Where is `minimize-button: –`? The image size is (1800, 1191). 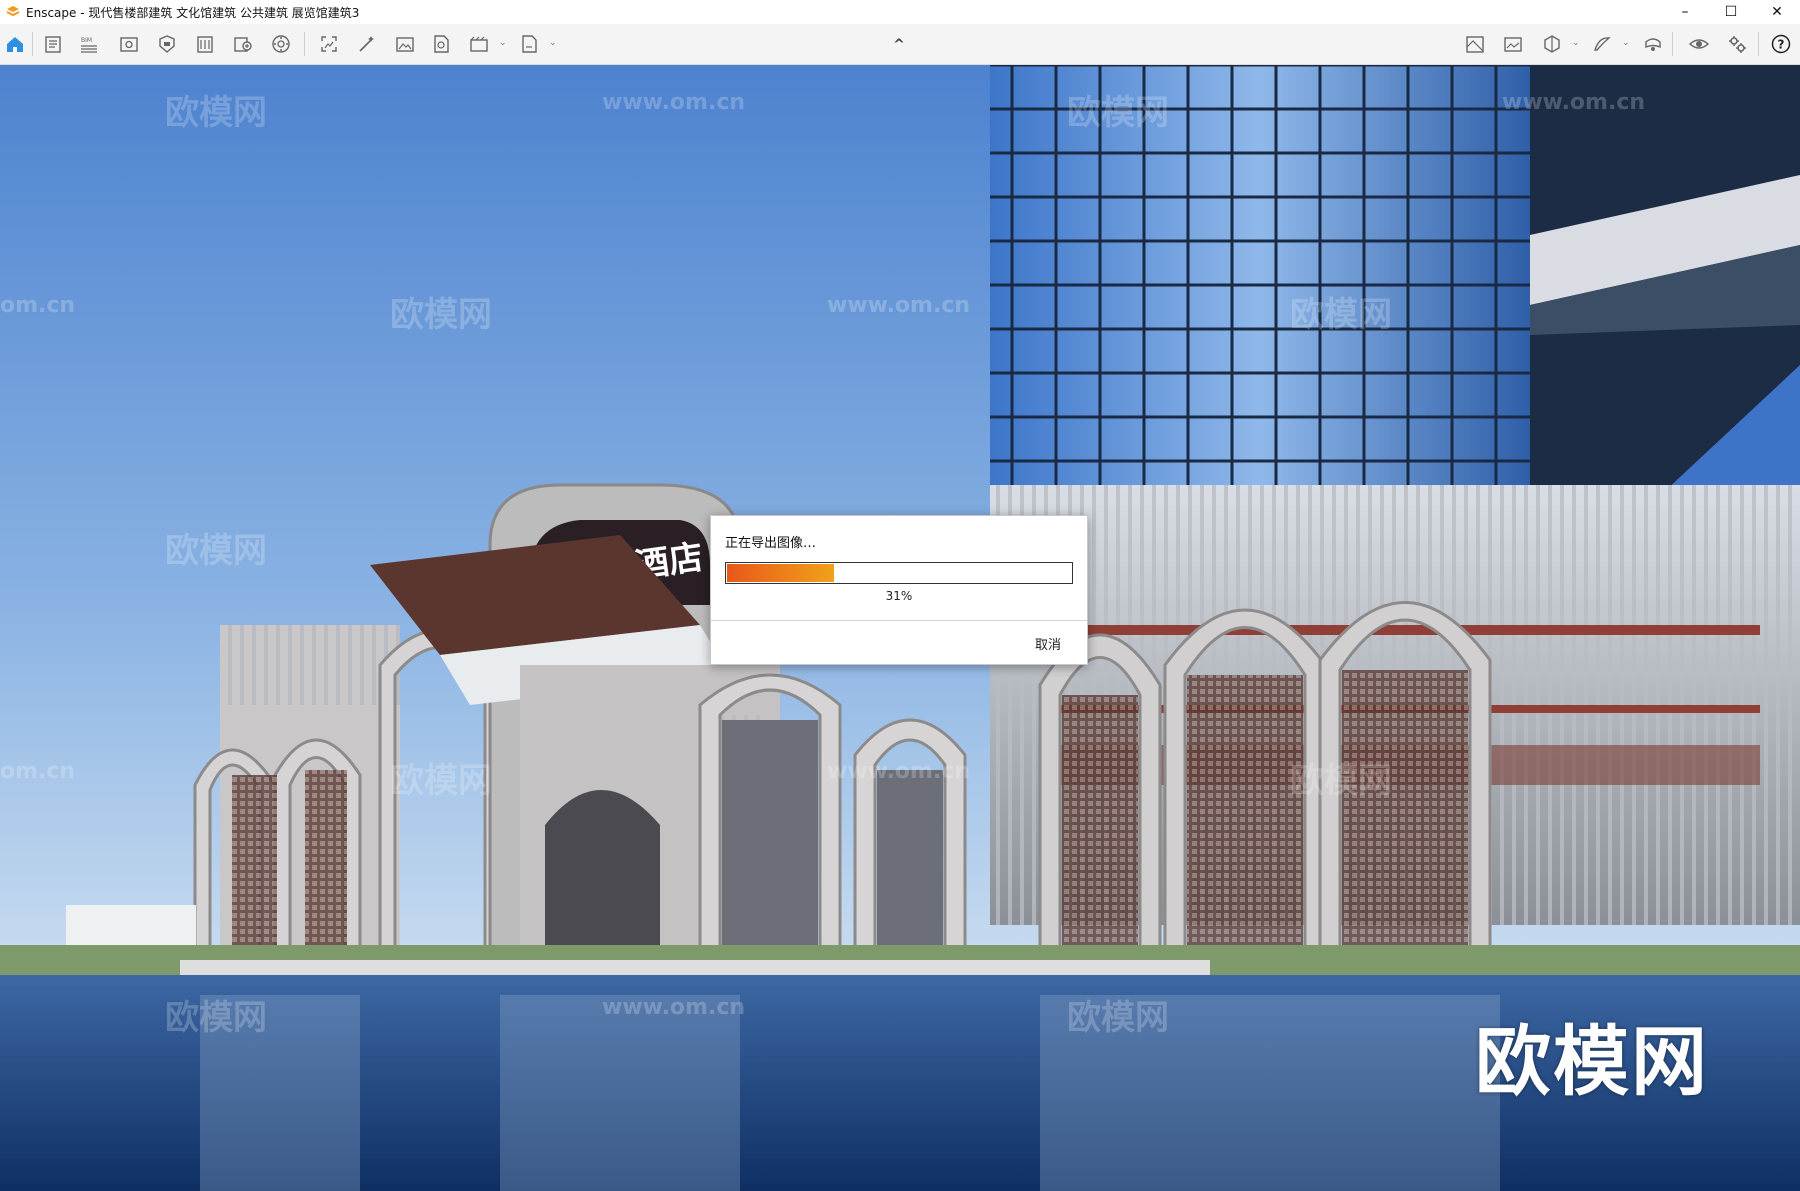 minimize-button: – is located at coordinates (1685, 12).